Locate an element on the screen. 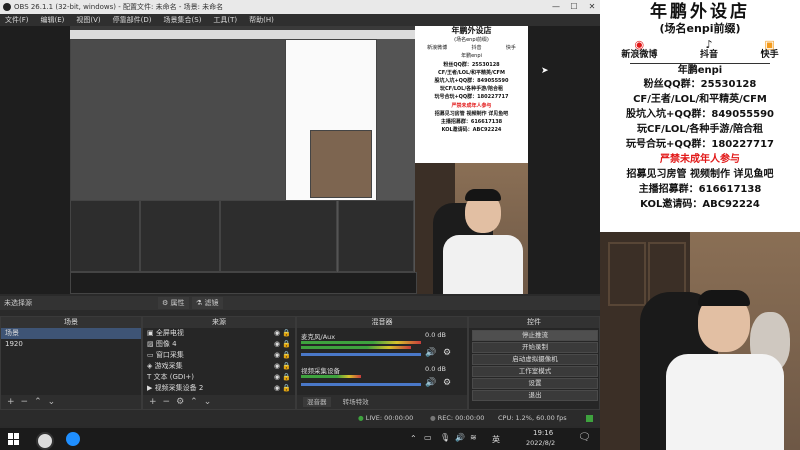 This screenshot has width=800, height=450. filter-icon: ⚗ is located at coordinates (199, 303).